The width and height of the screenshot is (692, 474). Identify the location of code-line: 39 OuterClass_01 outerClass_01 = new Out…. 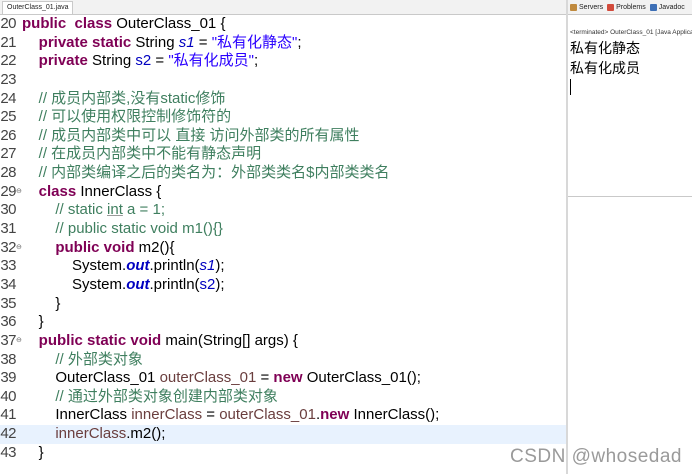
(283, 378).